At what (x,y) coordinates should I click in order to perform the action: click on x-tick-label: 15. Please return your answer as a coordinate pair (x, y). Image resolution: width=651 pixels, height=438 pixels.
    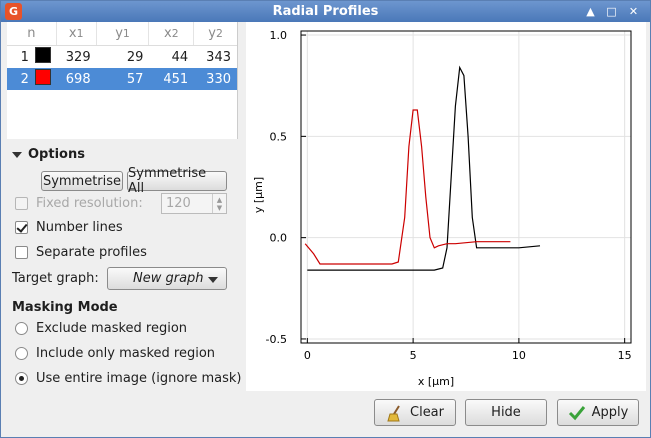
    Looking at the image, I should click on (625, 355).